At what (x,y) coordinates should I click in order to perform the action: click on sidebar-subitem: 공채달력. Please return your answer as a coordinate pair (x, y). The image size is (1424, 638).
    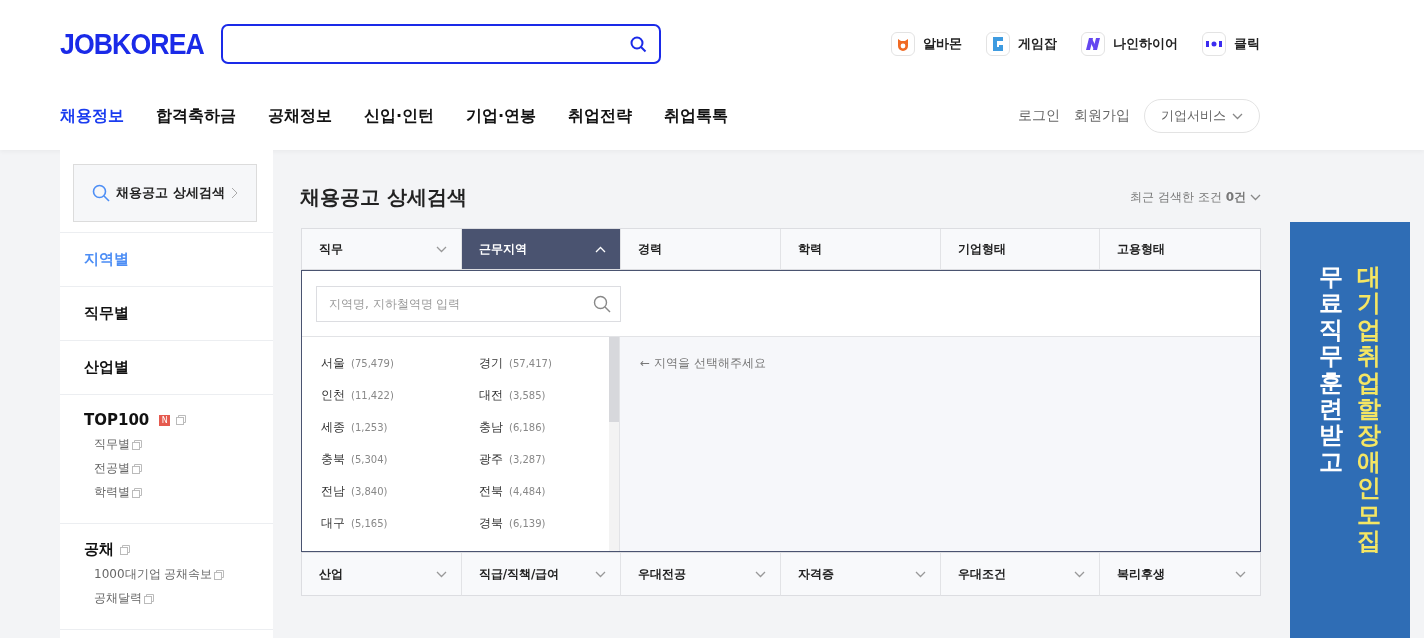
    Looking at the image, I should click on (118, 598).